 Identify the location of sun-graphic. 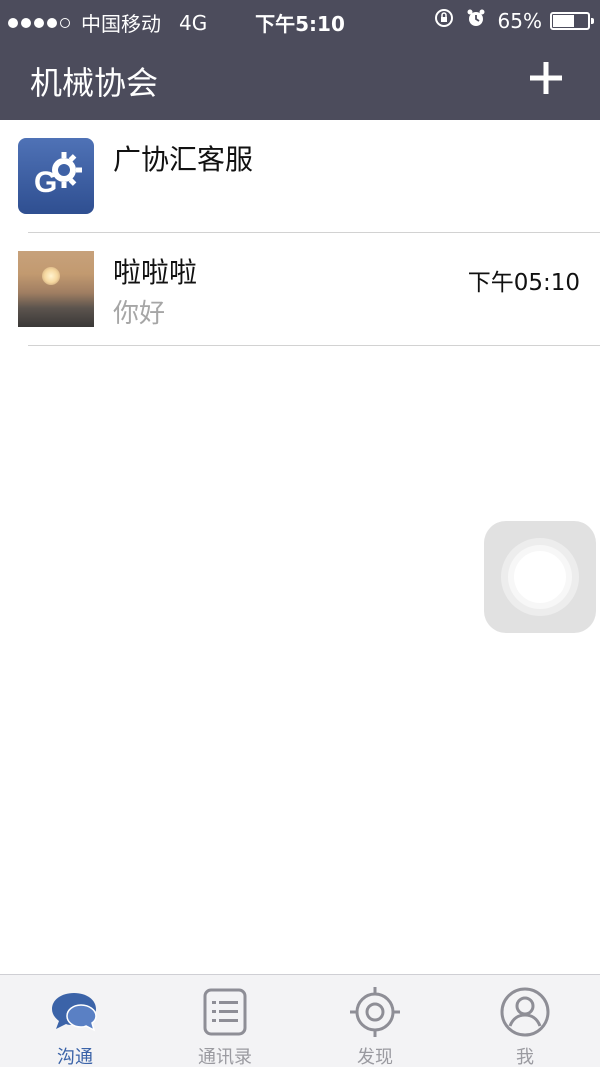
(51, 276).